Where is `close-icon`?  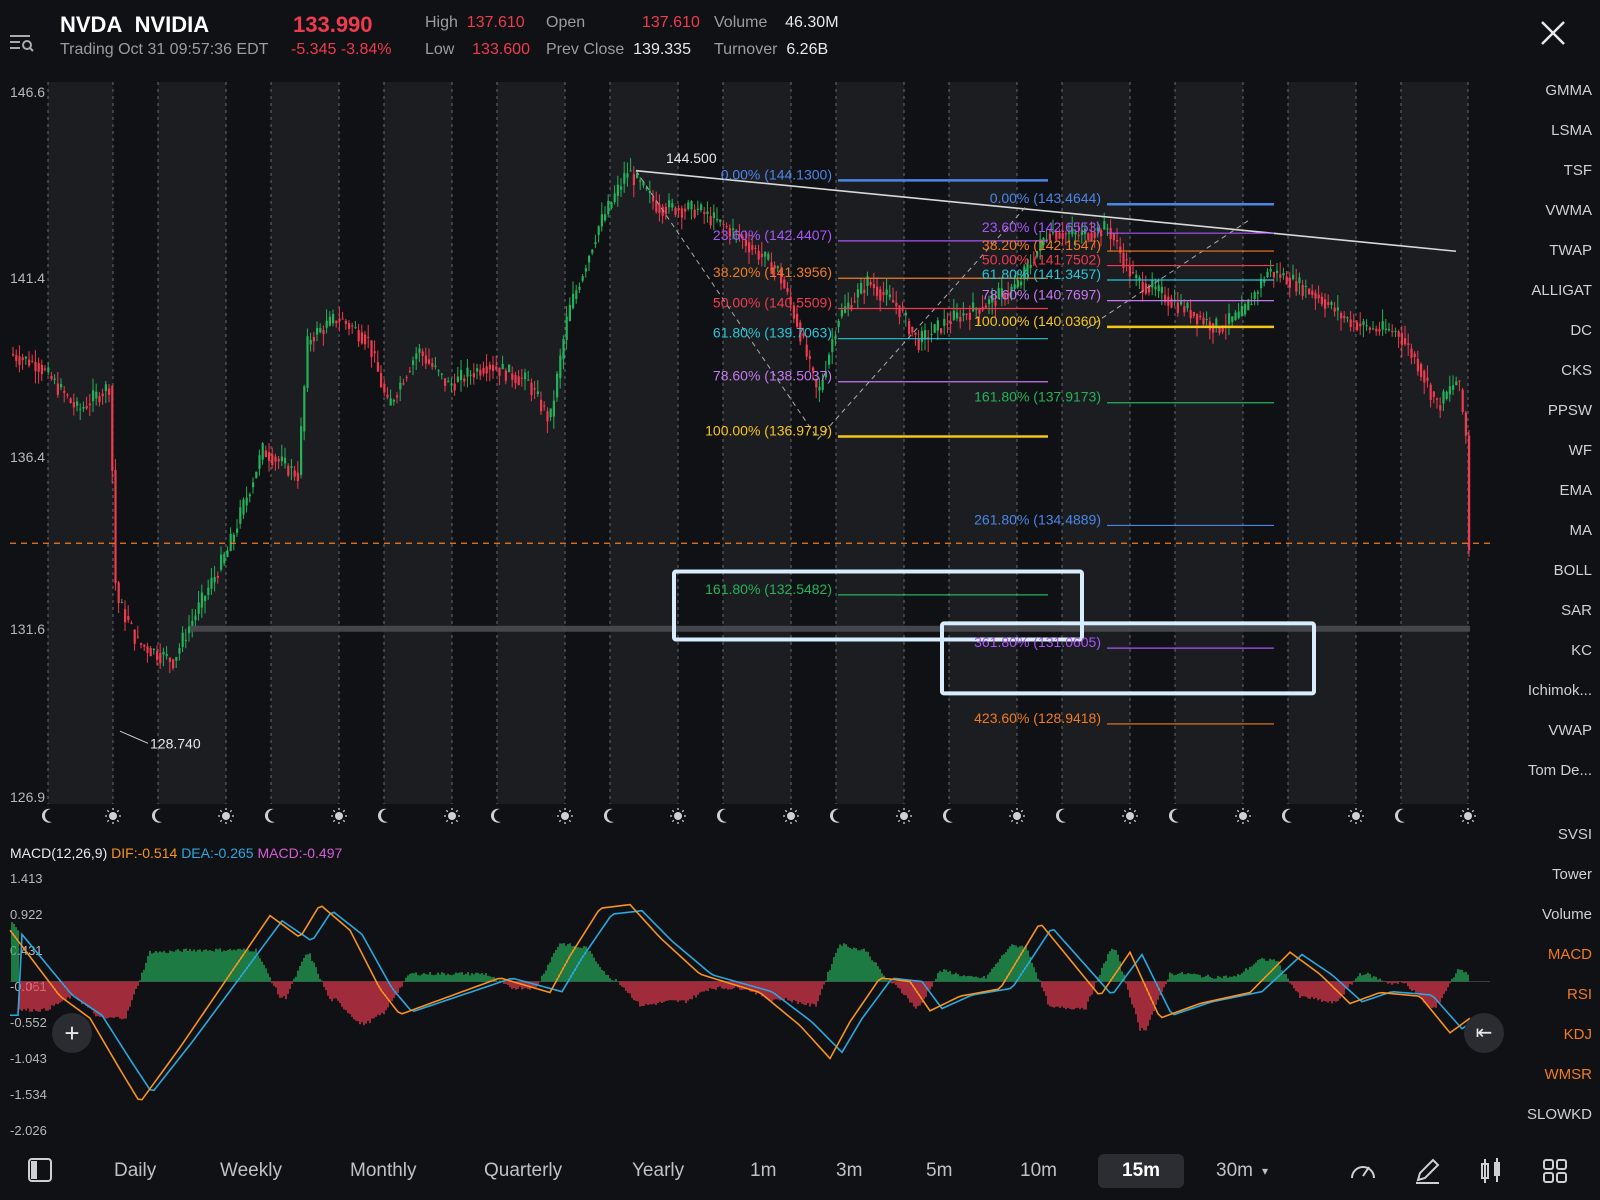
close-icon is located at coordinates (1553, 33).